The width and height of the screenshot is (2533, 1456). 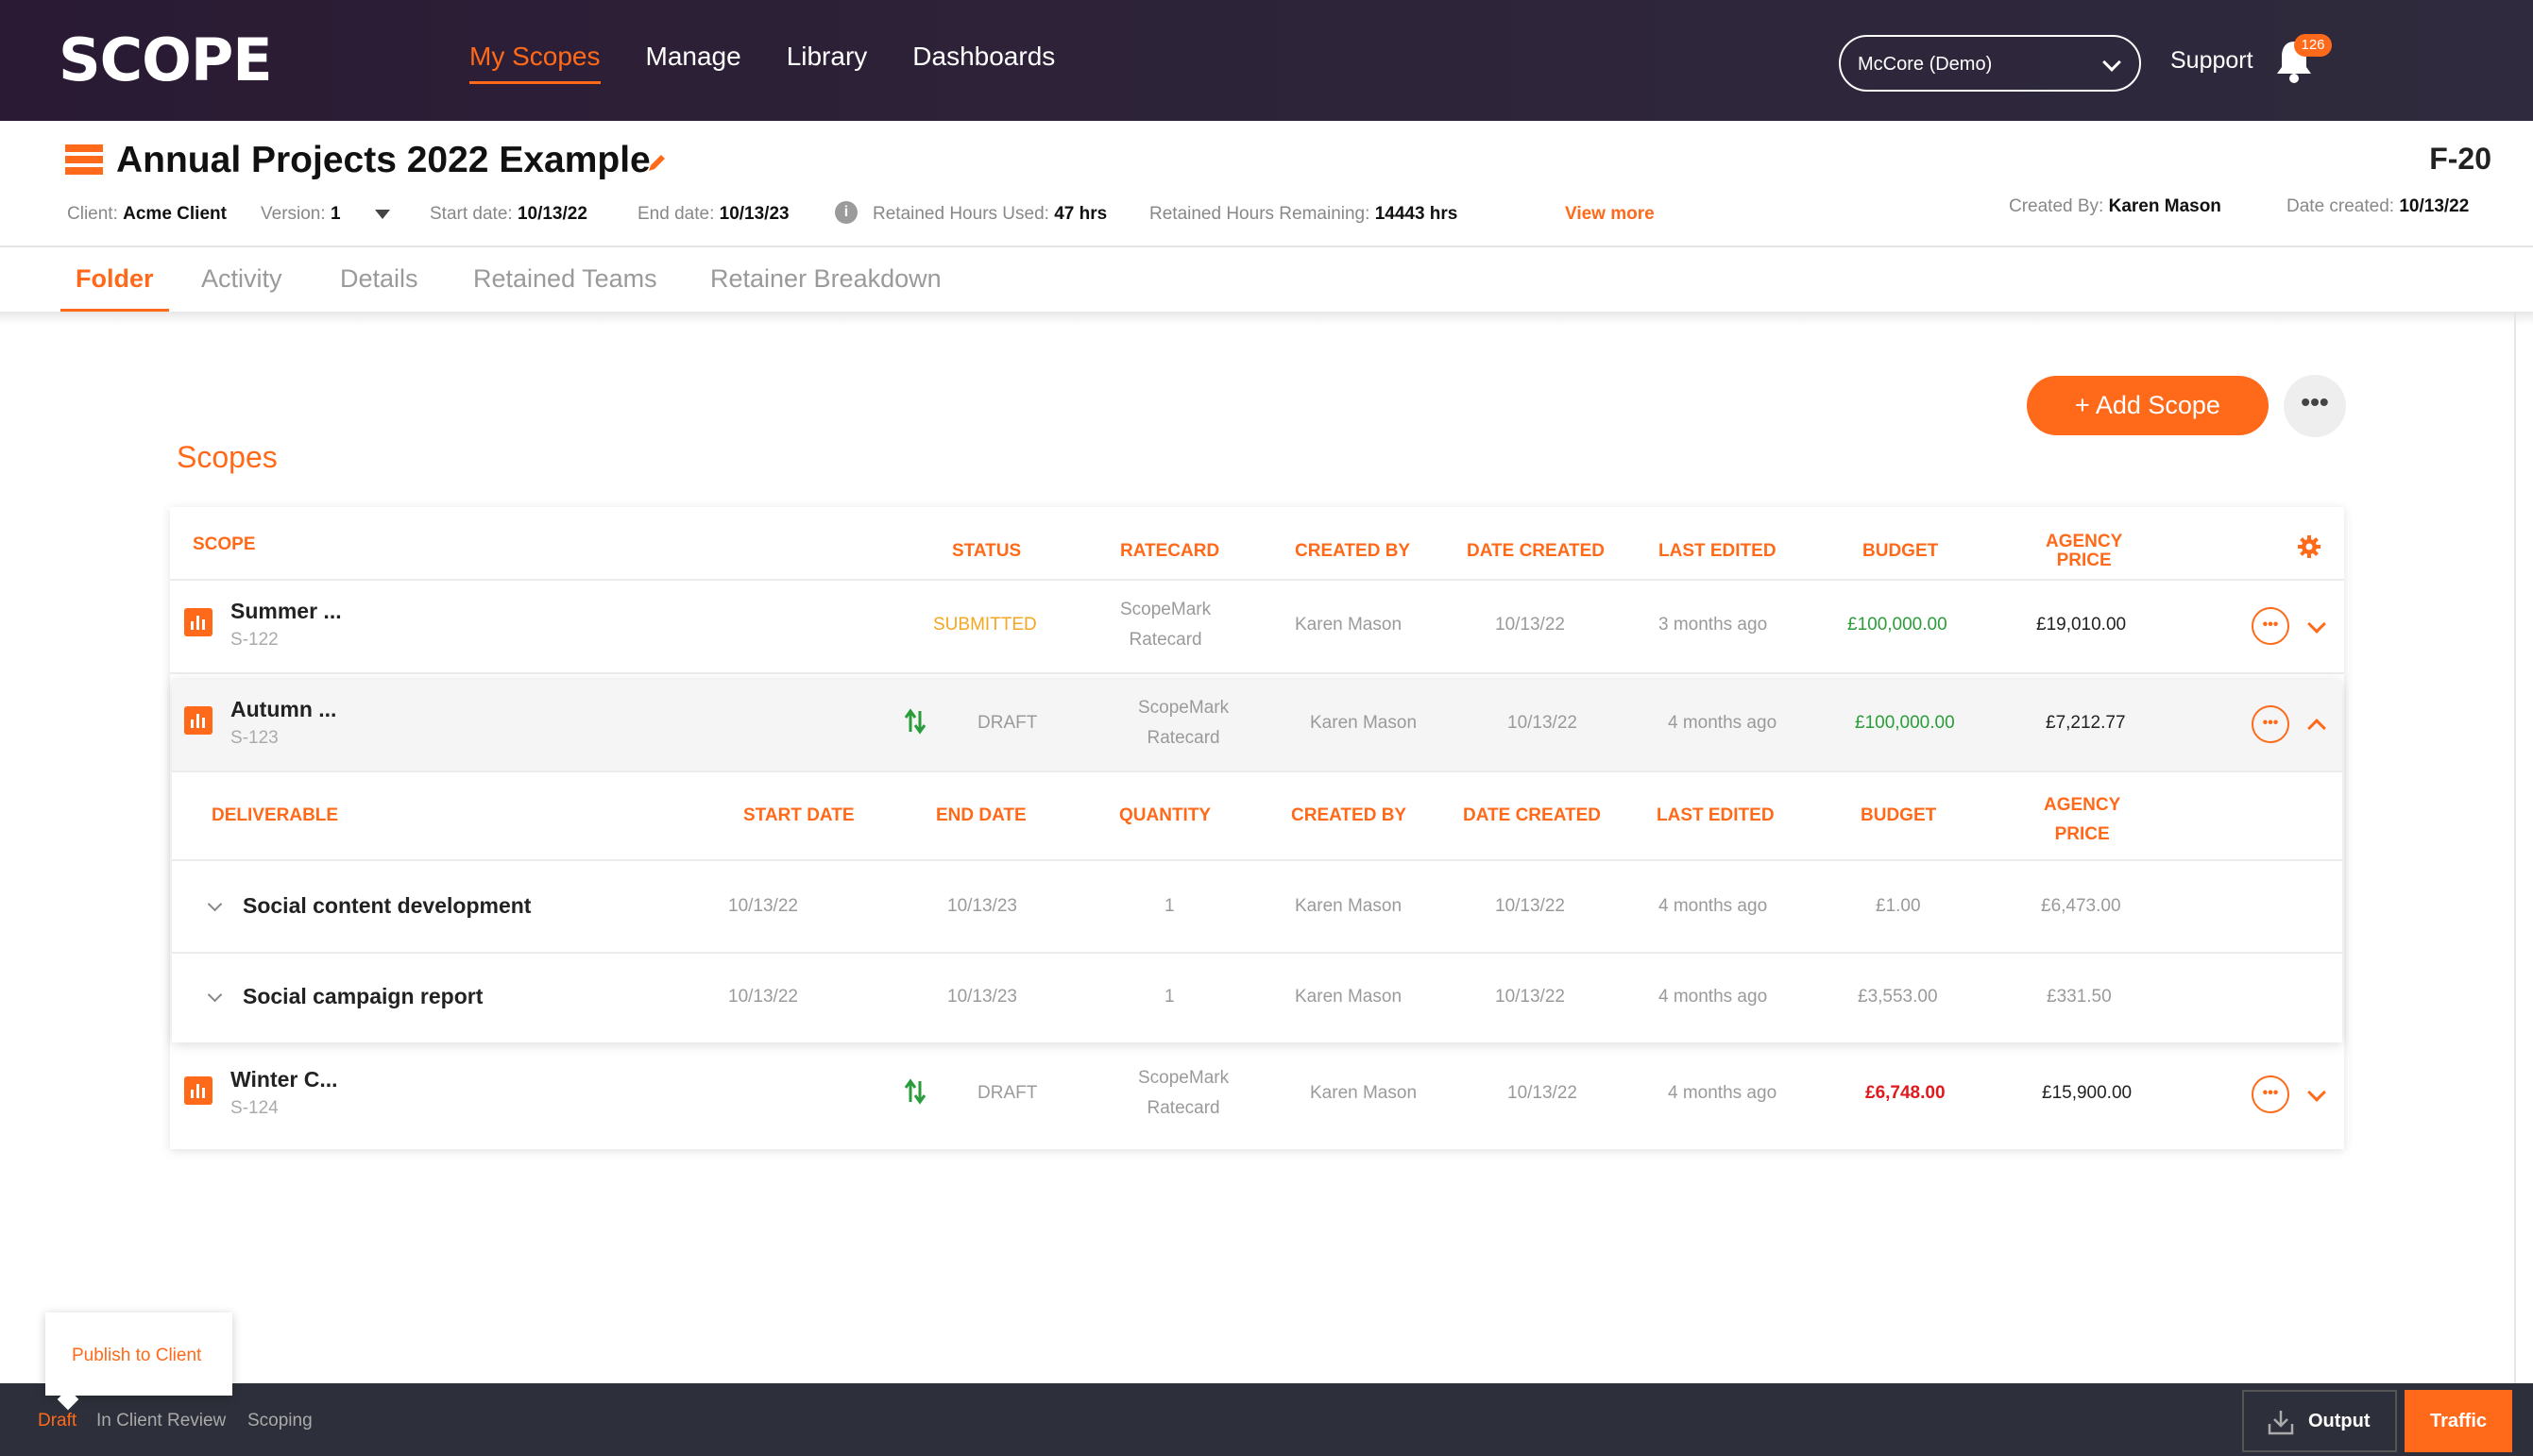 I want to click on status-badge: SUBMITTED, so click(x=985, y=625).